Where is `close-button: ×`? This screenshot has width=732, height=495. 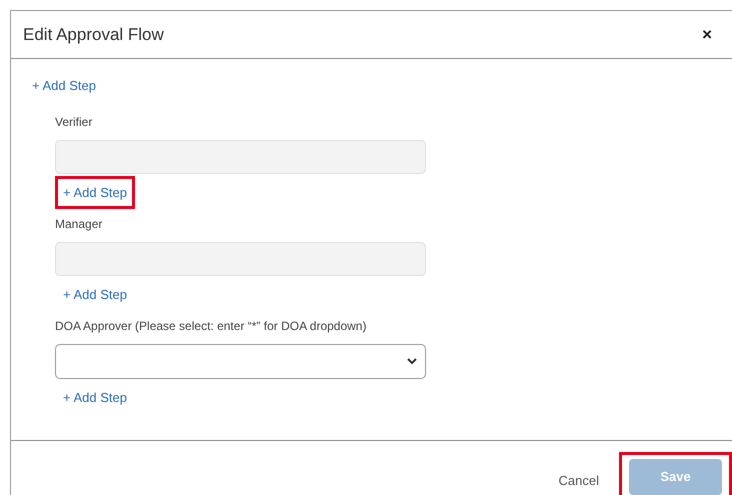
close-button: × is located at coordinates (707, 34).